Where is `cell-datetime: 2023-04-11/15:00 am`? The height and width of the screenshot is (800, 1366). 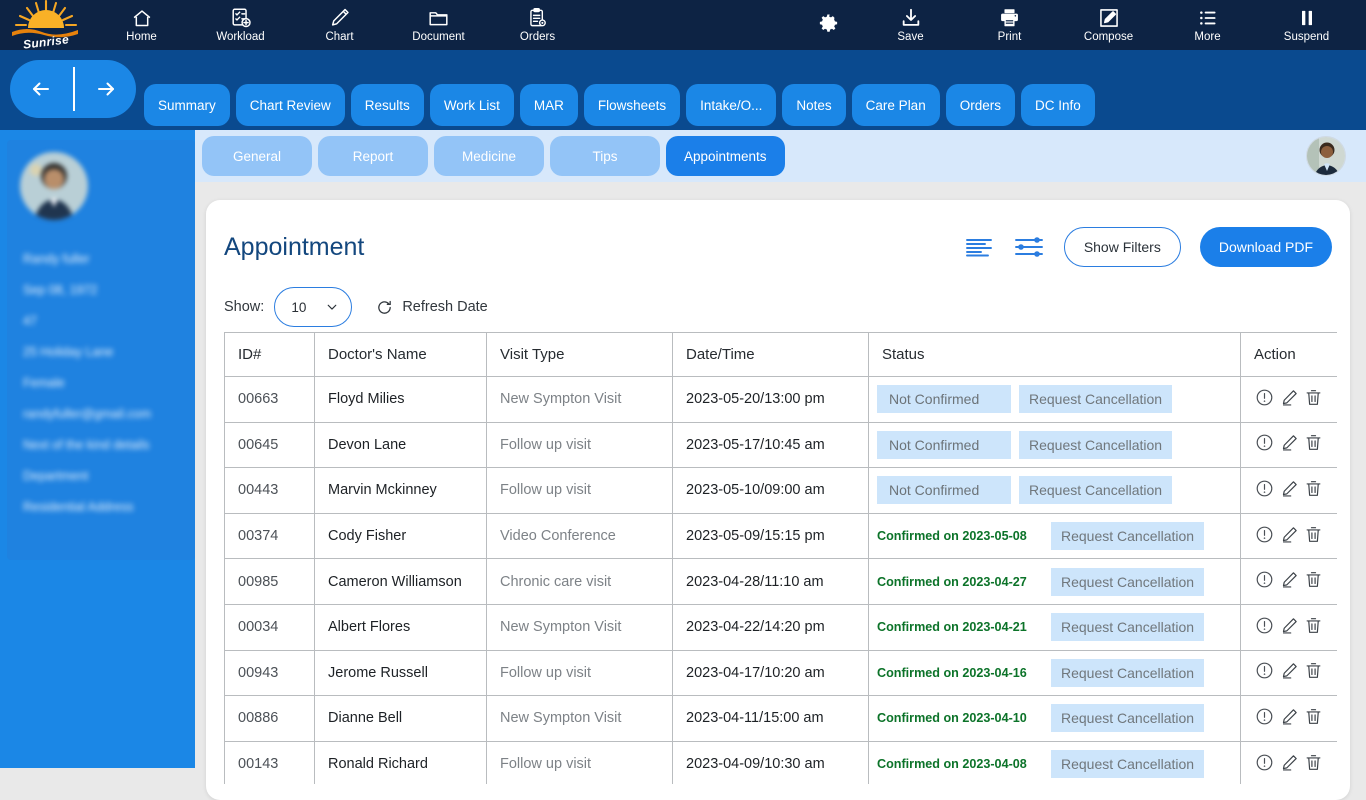
cell-datetime: 2023-04-11/15:00 am is located at coordinates (770, 718).